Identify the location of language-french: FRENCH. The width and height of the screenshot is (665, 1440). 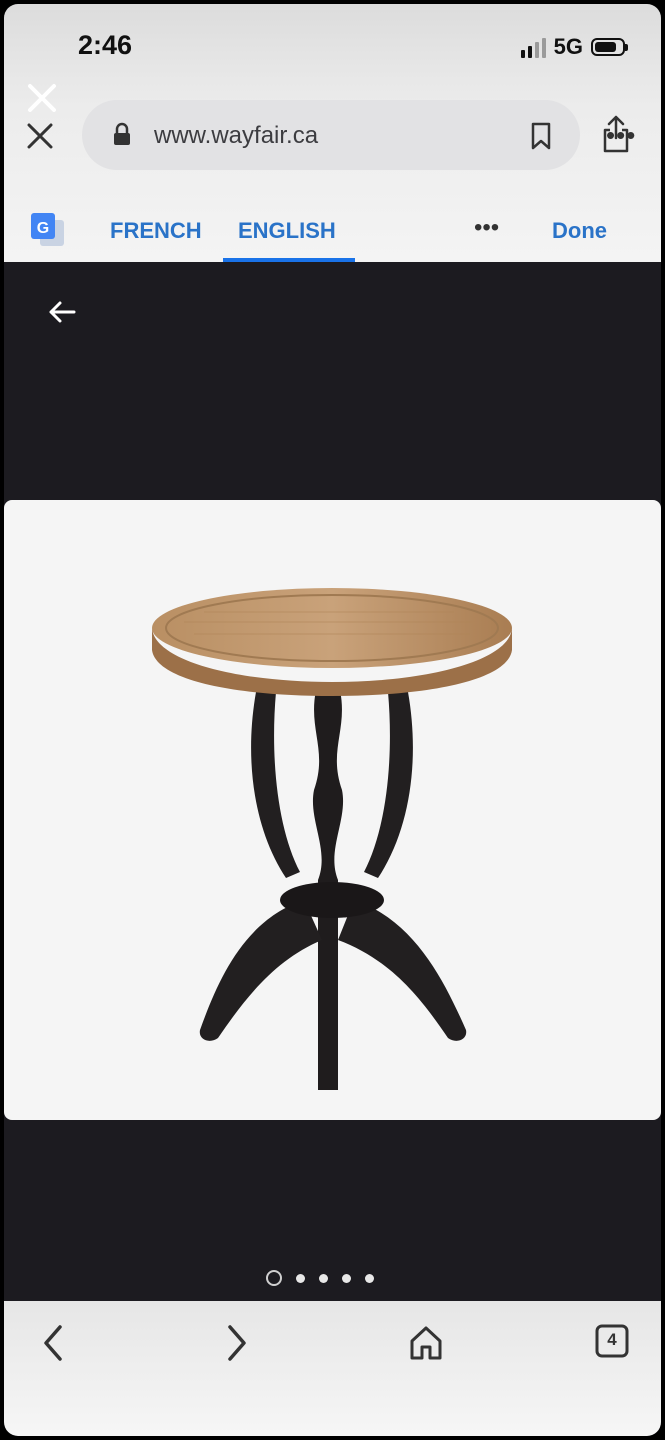
(156, 231).